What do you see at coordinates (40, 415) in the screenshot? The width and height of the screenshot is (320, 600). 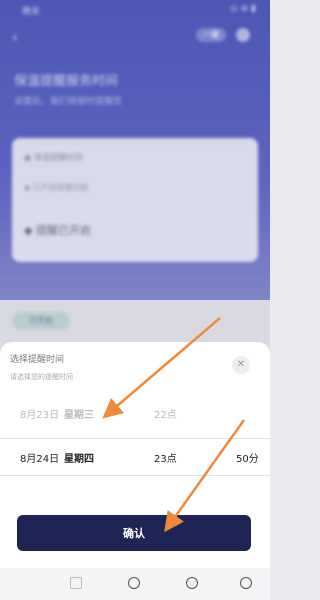 I see `picker-date: 8月23日` at bounding box center [40, 415].